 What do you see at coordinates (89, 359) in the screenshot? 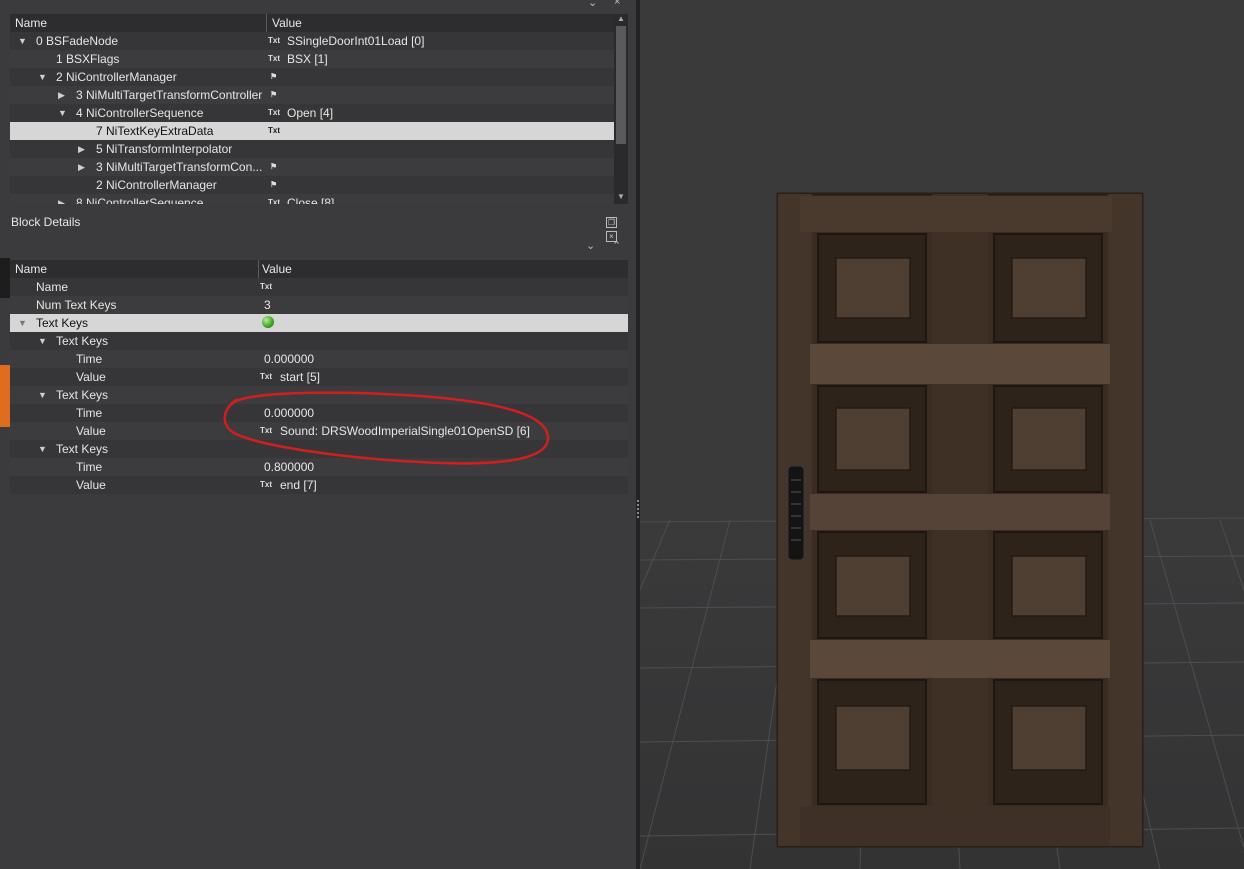
I see `detail-label: Time` at bounding box center [89, 359].